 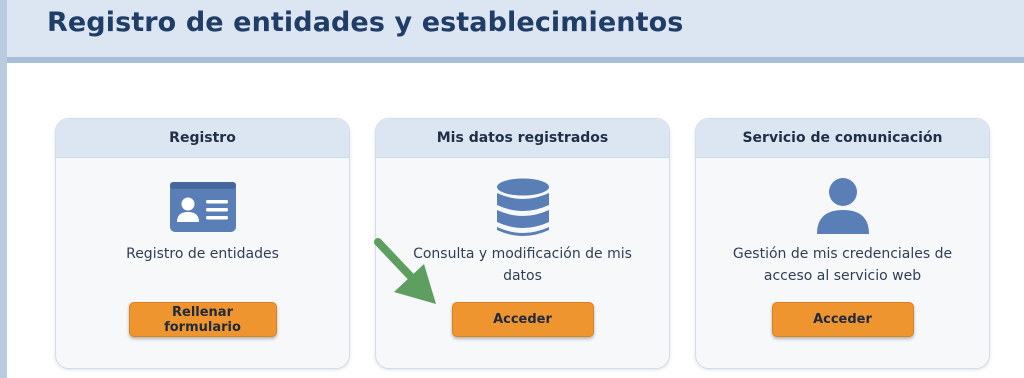 What do you see at coordinates (405, 274) in the screenshot?
I see `green-arrow-icon` at bounding box center [405, 274].